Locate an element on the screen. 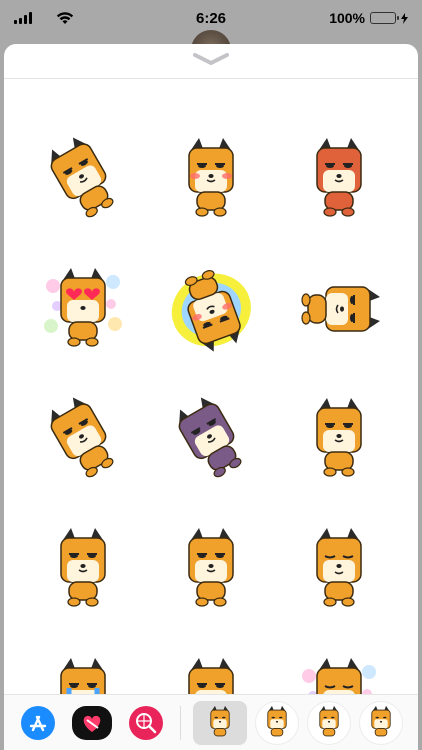  sticker-pack-strip is located at coordinates (298, 722).